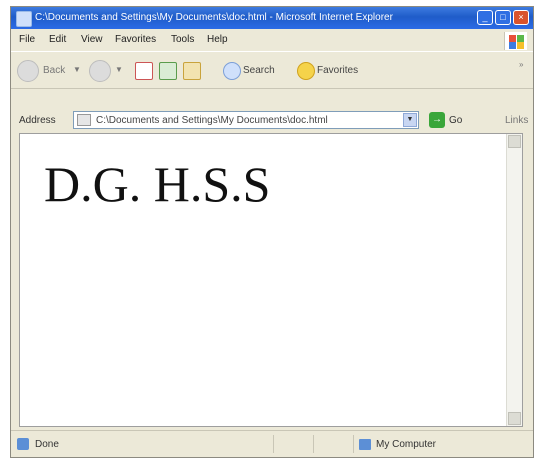  What do you see at coordinates (84, 120) in the screenshot?
I see `page-icon` at bounding box center [84, 120].